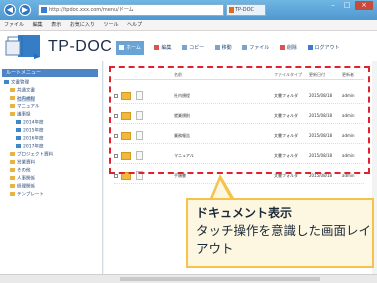  I want to click on minimize-icon: –, so click(333, 5).